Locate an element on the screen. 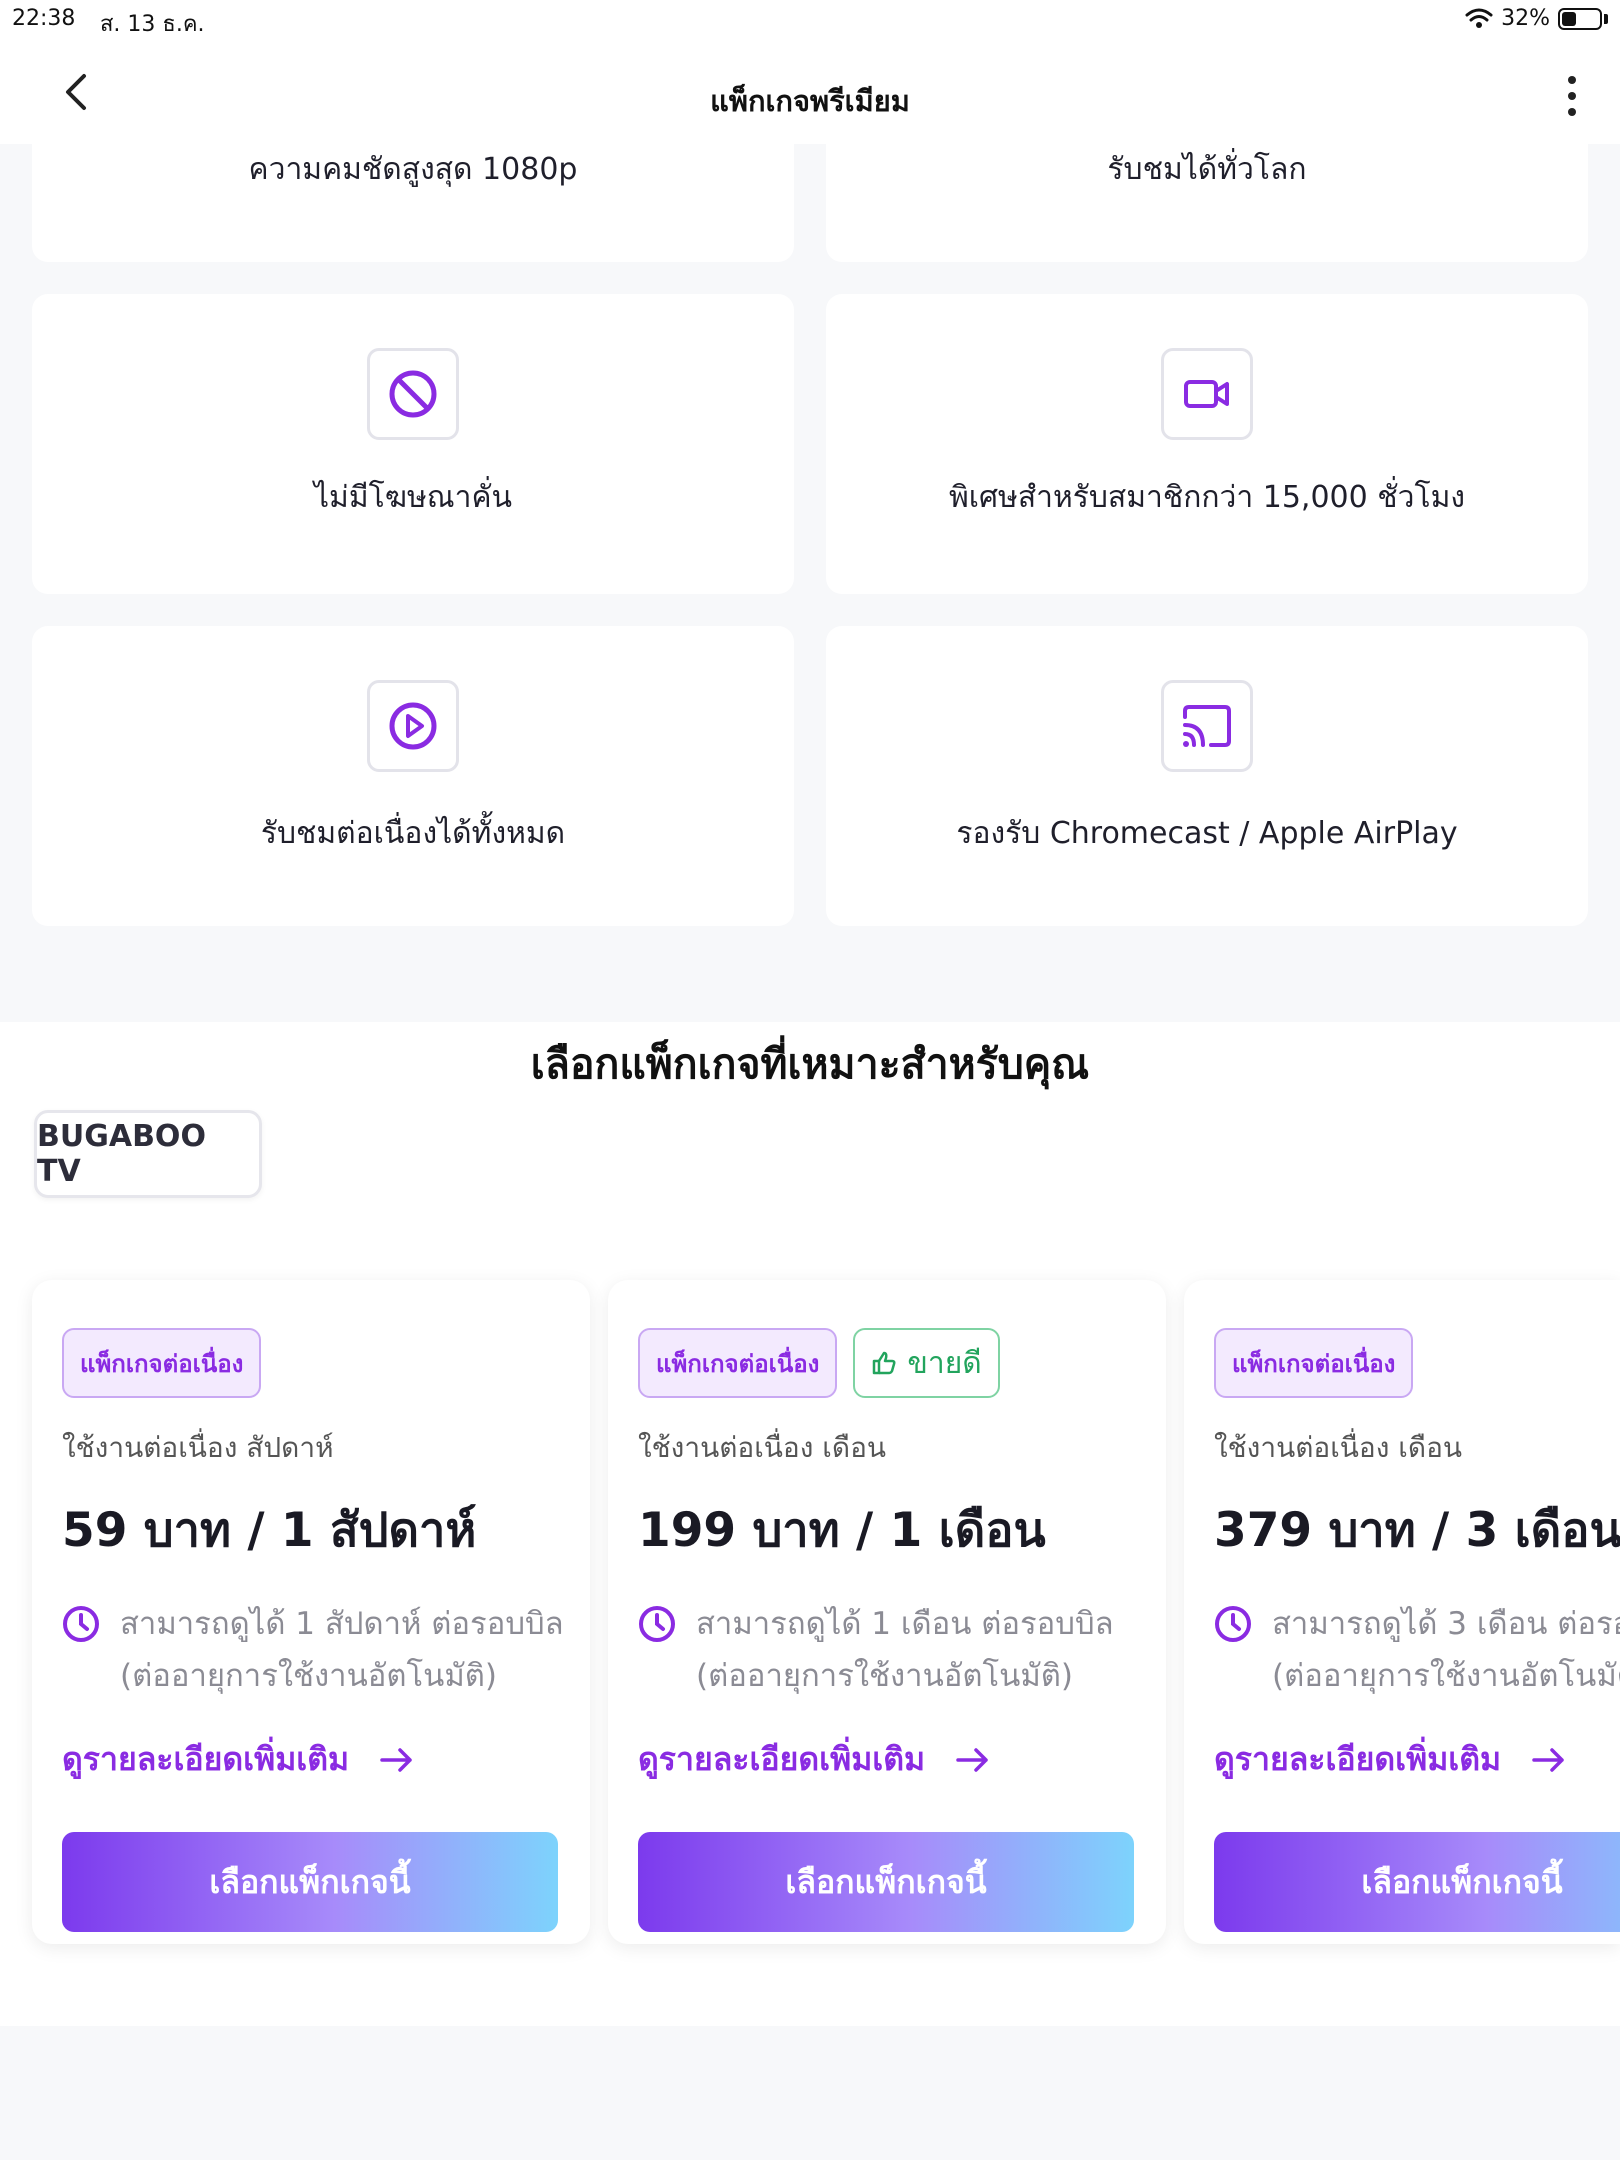 Image resolution: width=1620 pixels, height=2160 pixels. cast-icon is located at coordinates (1207, 726).